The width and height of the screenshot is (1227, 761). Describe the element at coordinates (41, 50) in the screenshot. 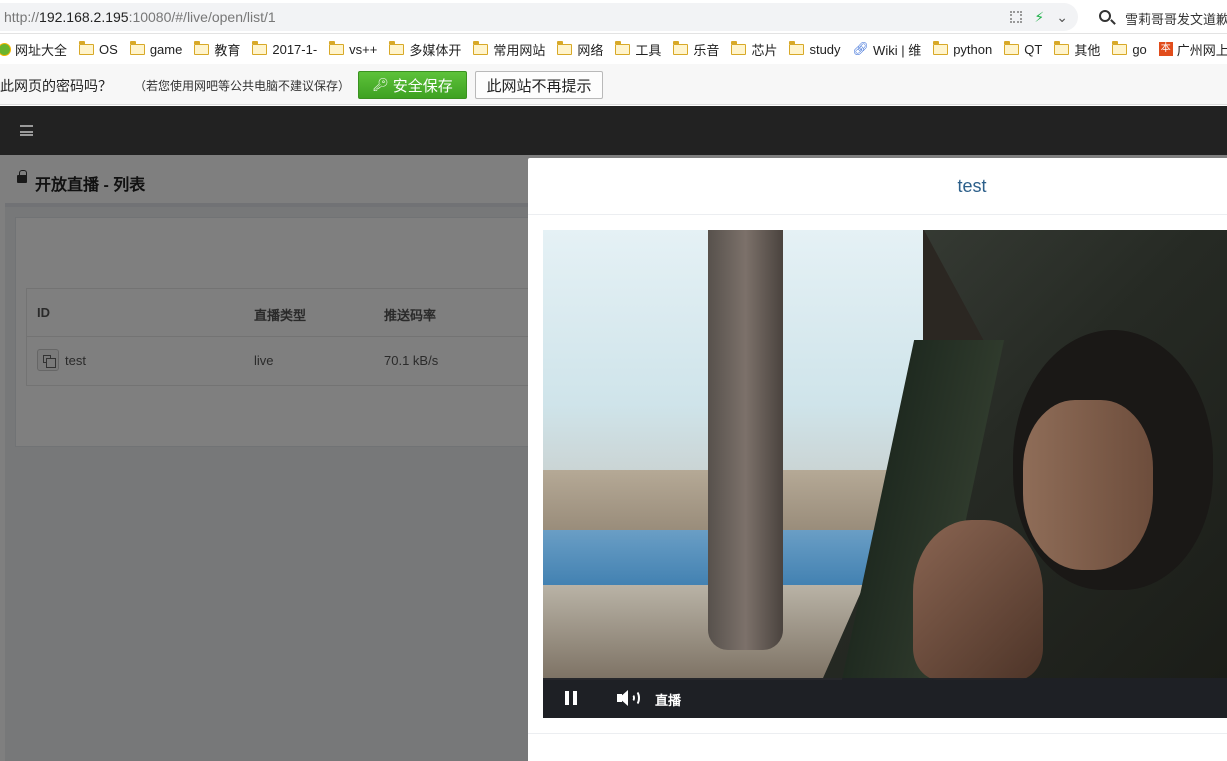

I see `bookmark-label: 网址大全` at that location.